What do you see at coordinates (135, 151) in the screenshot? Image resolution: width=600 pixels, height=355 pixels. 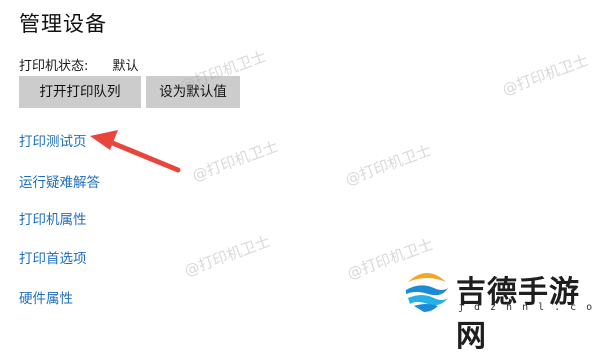 I see `red-arrow-annotation` at bounding box center [135, 151].